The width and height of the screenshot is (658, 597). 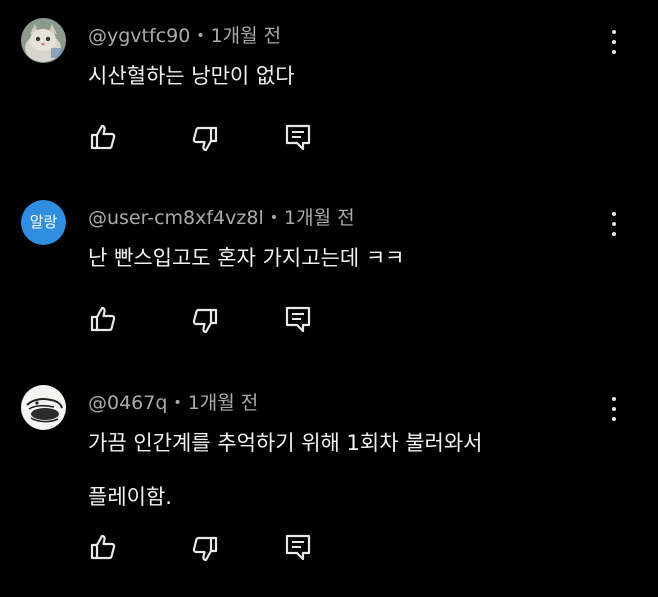 What do you see at coordinates (246, 258) in the screenshot?
I see `comment-line: 난 빤스입고도 혼자 가지고는데 ㅋㅋ` at bounding box center [246, 258].